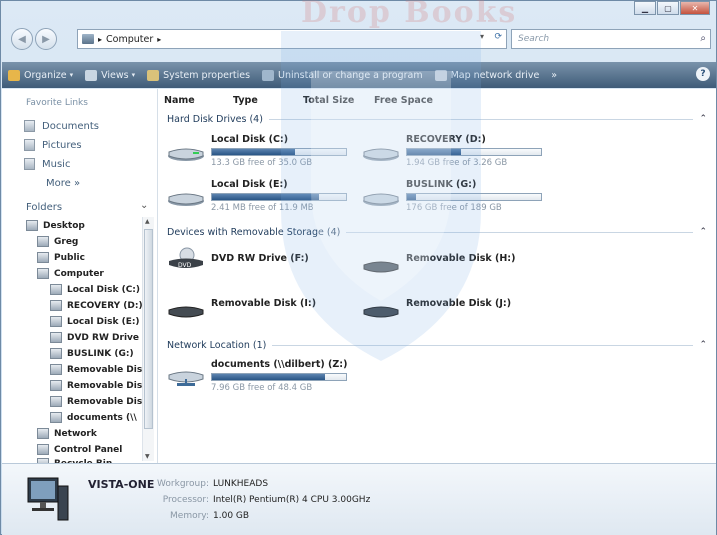  I want to click on drive-local-disk-c: Local Disk (C:) 13.3 GB free of 35.0 GB, so click(262, 152).